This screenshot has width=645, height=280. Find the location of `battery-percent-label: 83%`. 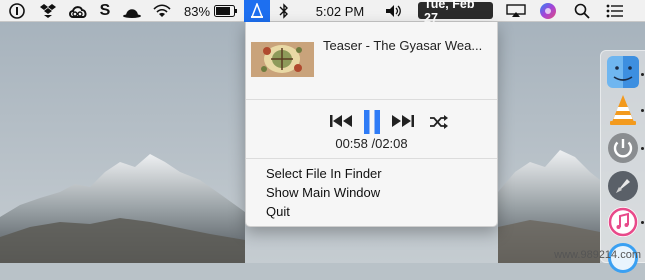

battery-percent-label: 83% is located at coordinates (197, 11).